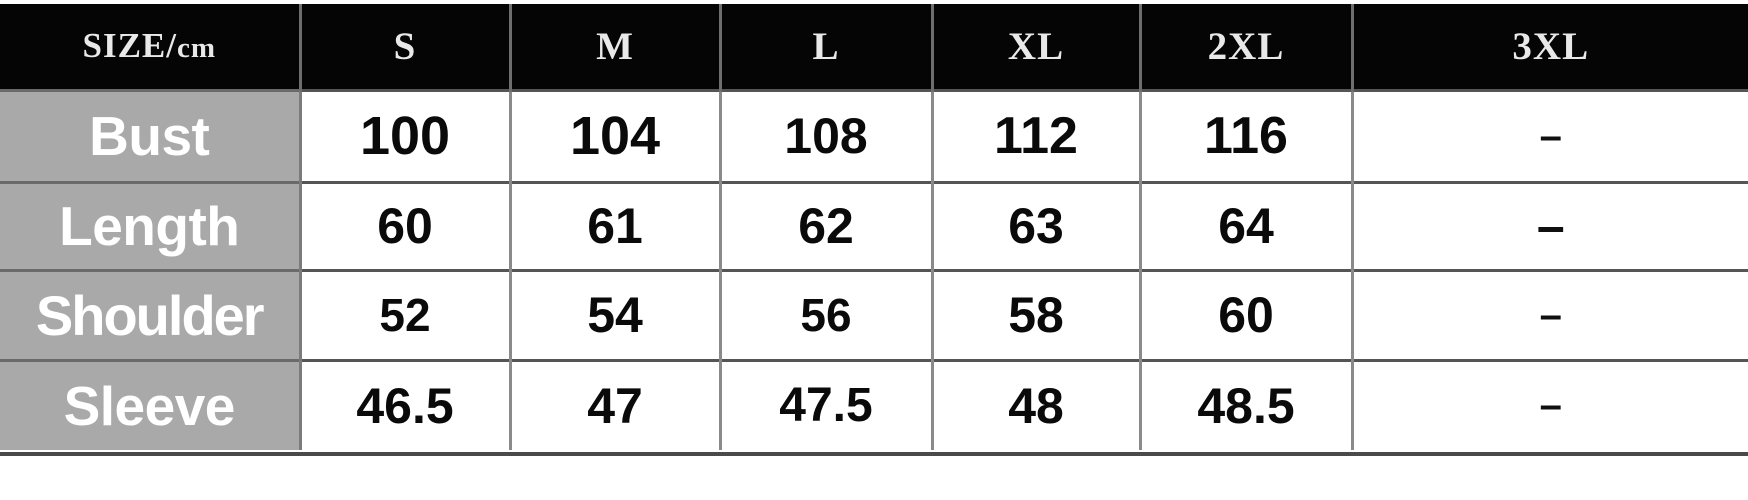 The height and width of the screenshot is (500, 1748). I want to click on cell-bust-xl: 112, so click(1037, 135).